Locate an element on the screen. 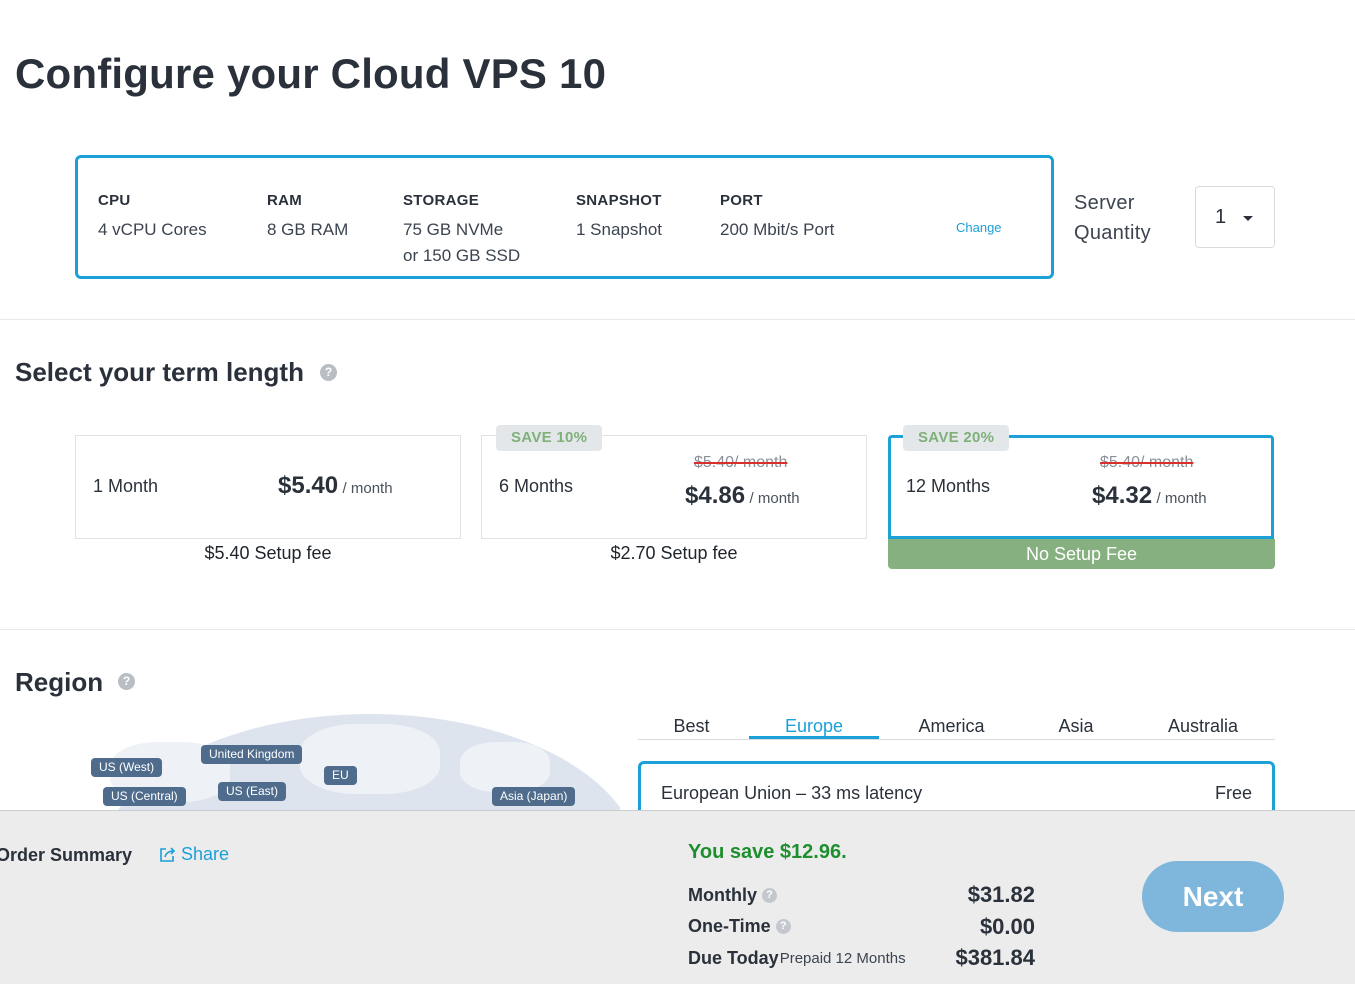 This screenshot has width=1355, height=984. map-tag-us-east: US (East) is located at coordinates (252, 791).